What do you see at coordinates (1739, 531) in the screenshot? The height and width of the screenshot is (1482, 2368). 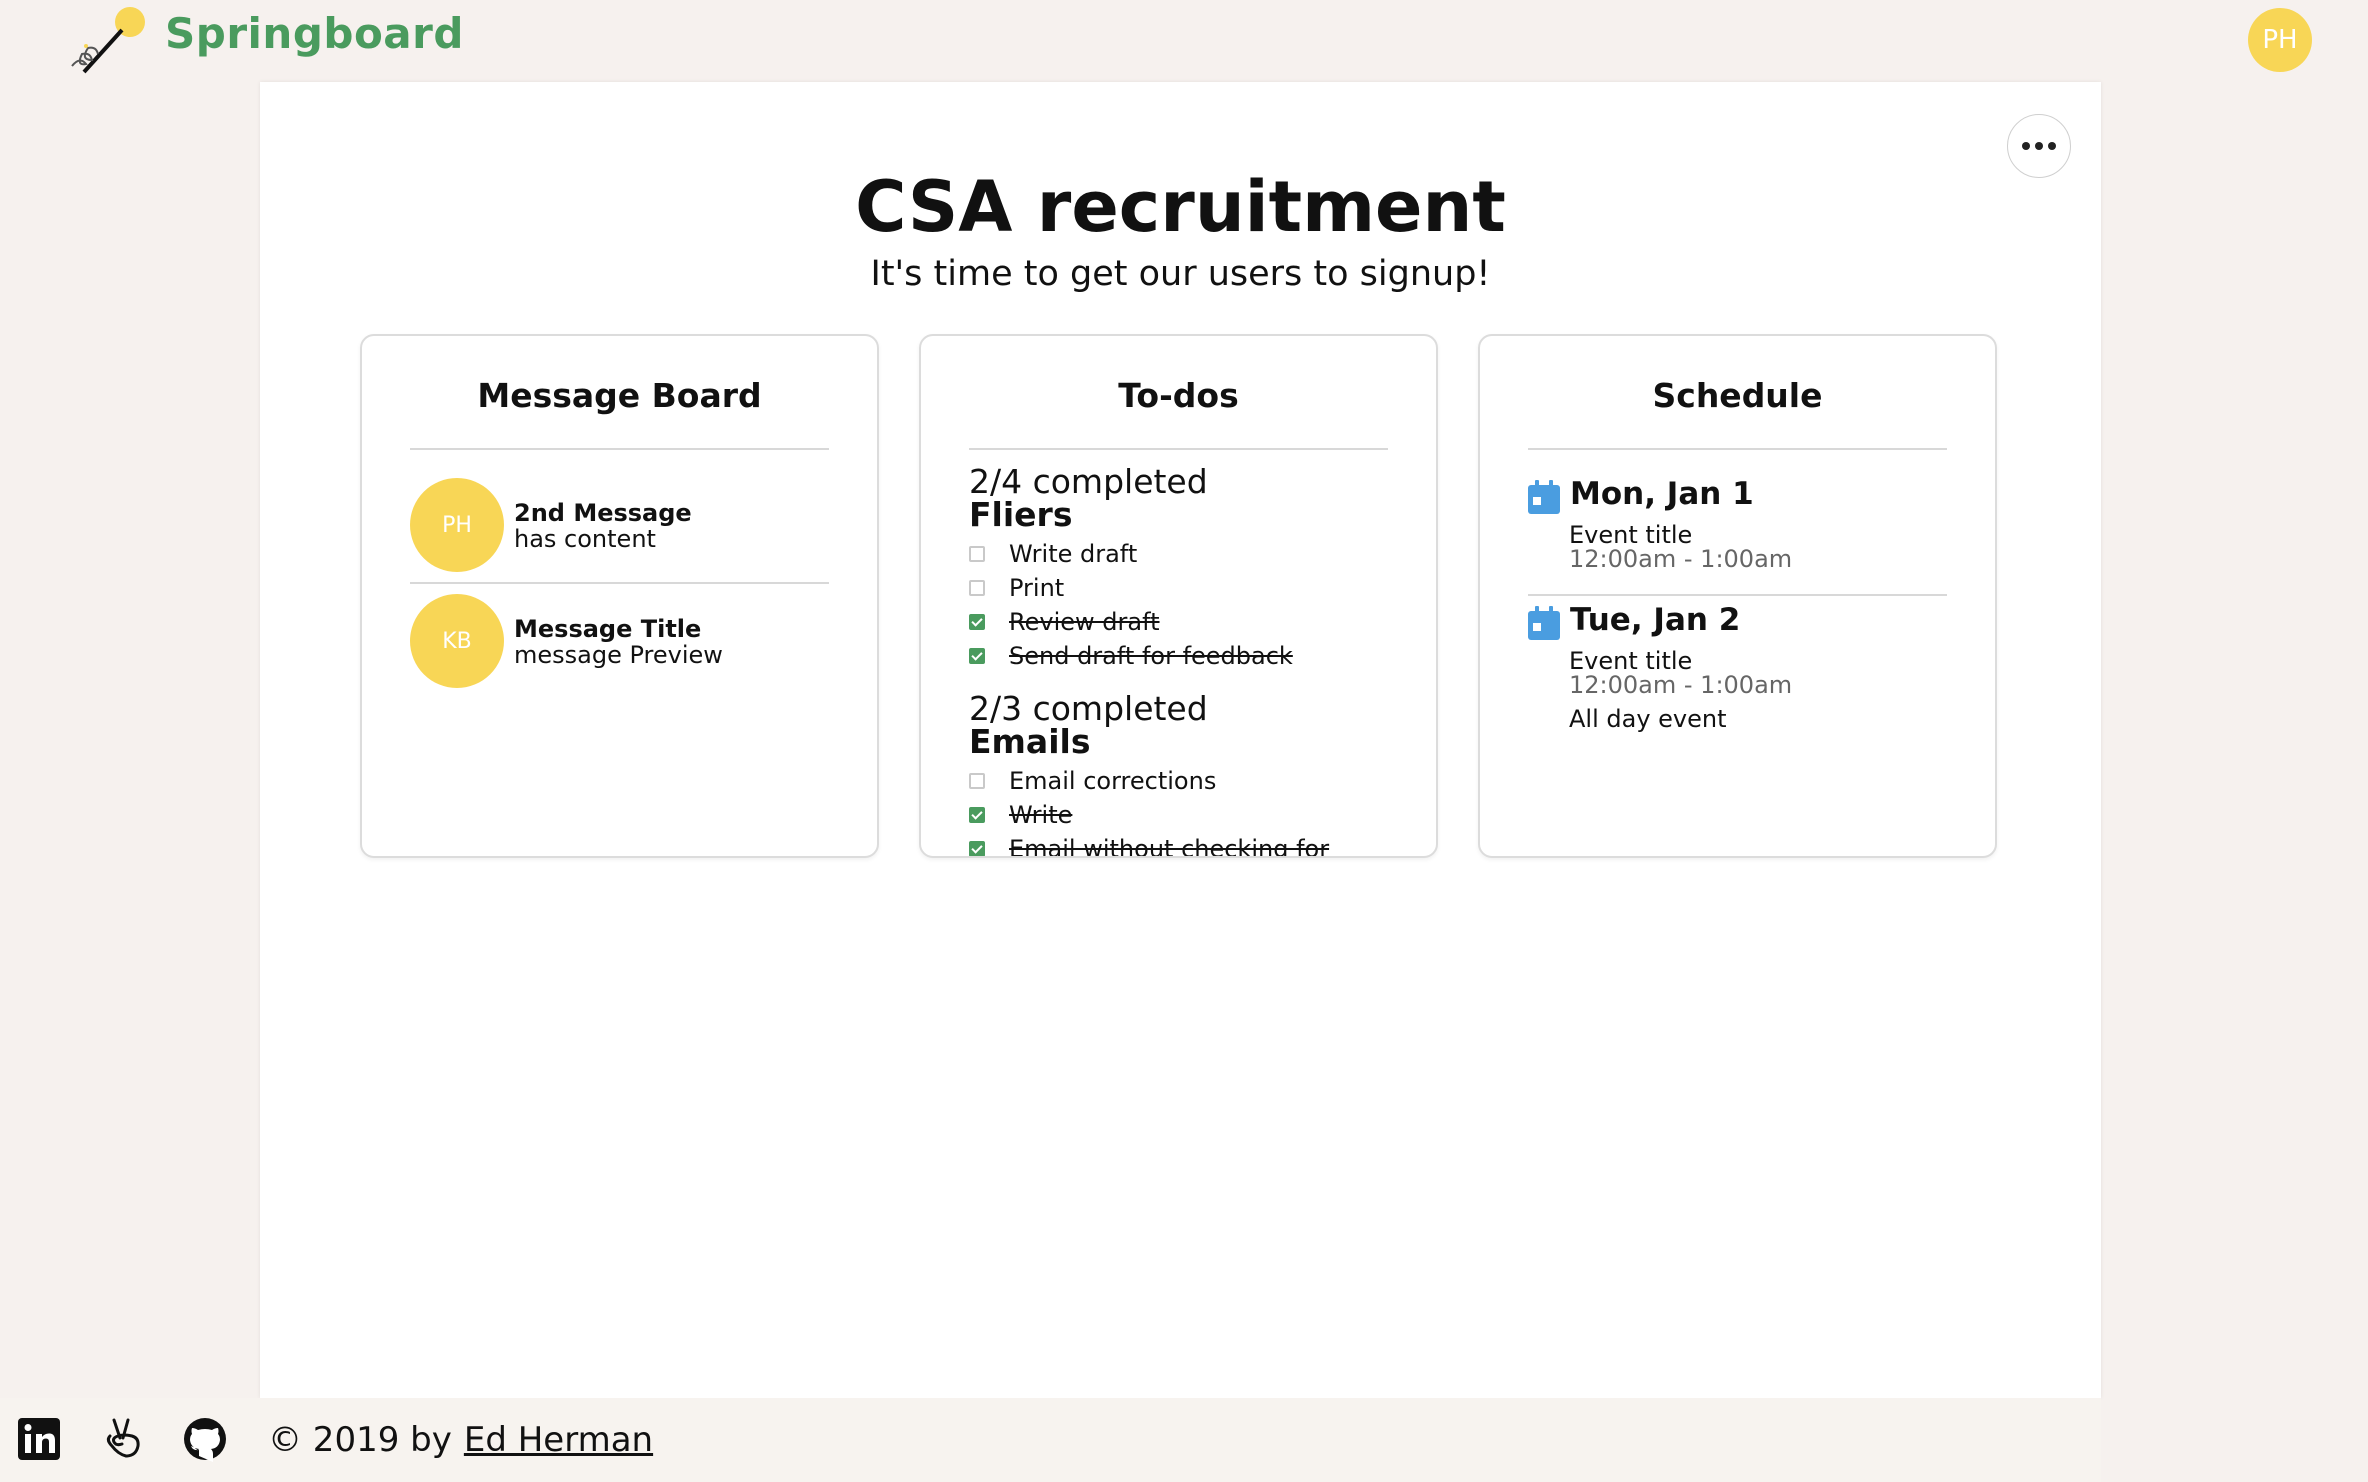 I see `schedule-event: Mon, Jan 1 Event title 12:00am - 1:00am` at bounding box center [1739, 531].